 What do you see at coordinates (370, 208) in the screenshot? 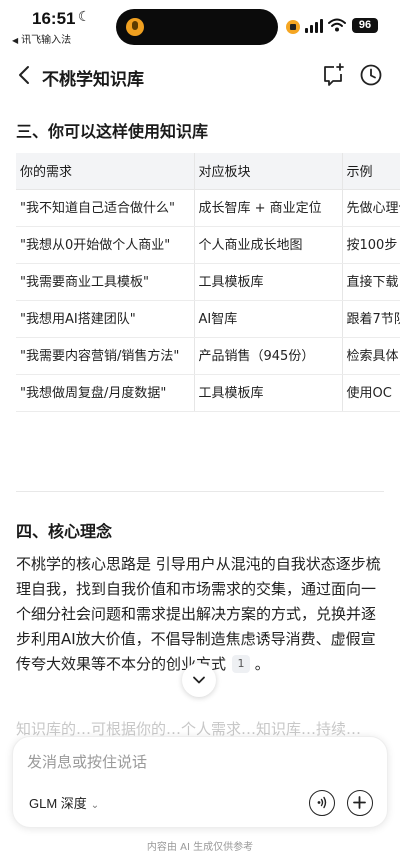
I see `table-cell: 先做心理位` at bounding box center [370, 208].